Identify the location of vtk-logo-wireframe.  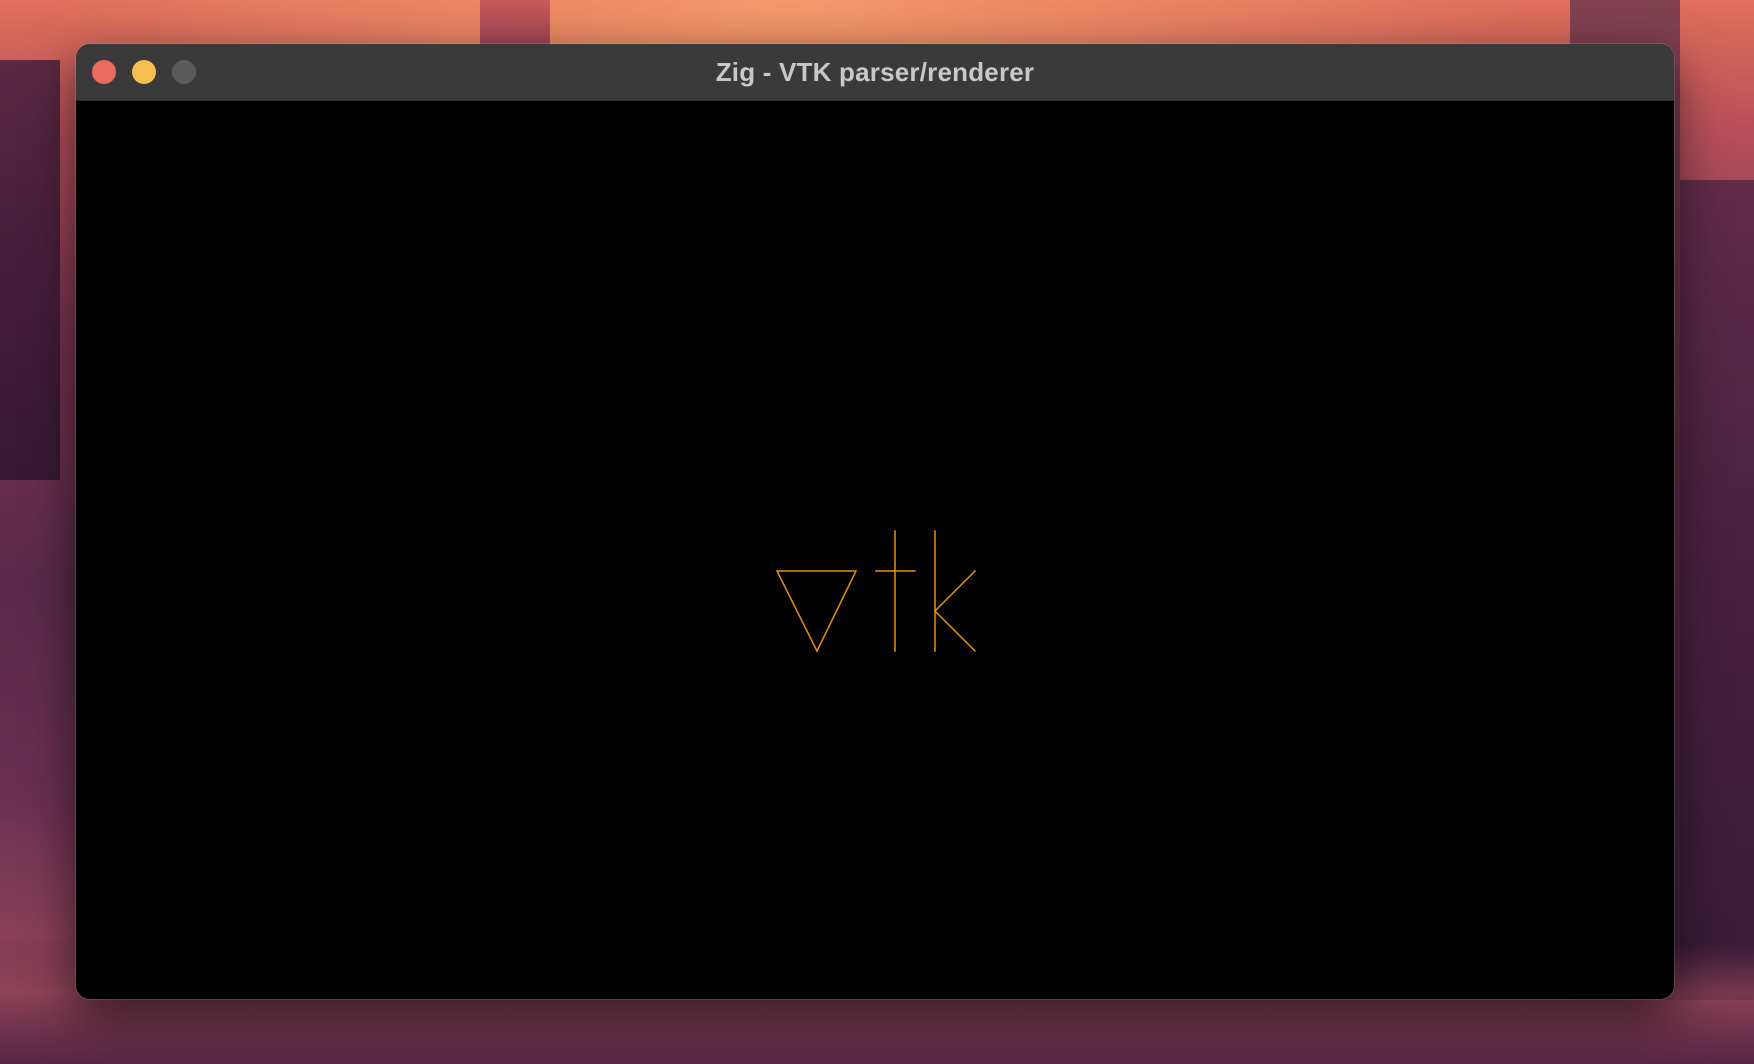
(876, 591).